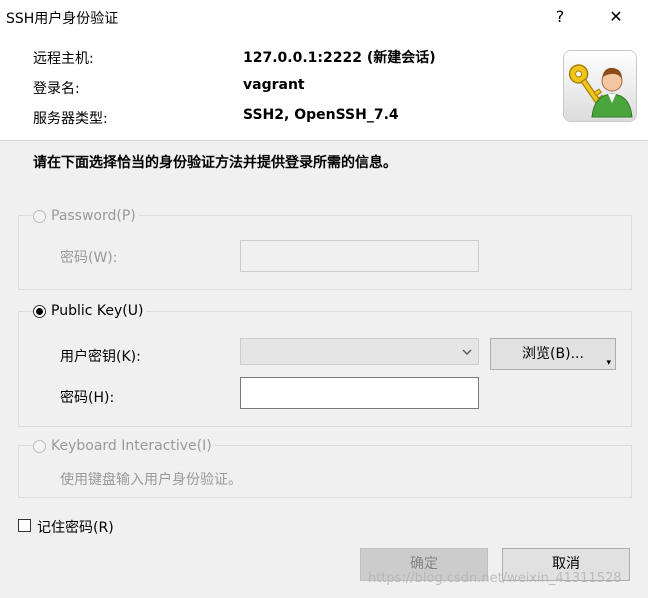 This screenshot has width=648, height=598. I want to click on help-button: ?, so click(560, 17).